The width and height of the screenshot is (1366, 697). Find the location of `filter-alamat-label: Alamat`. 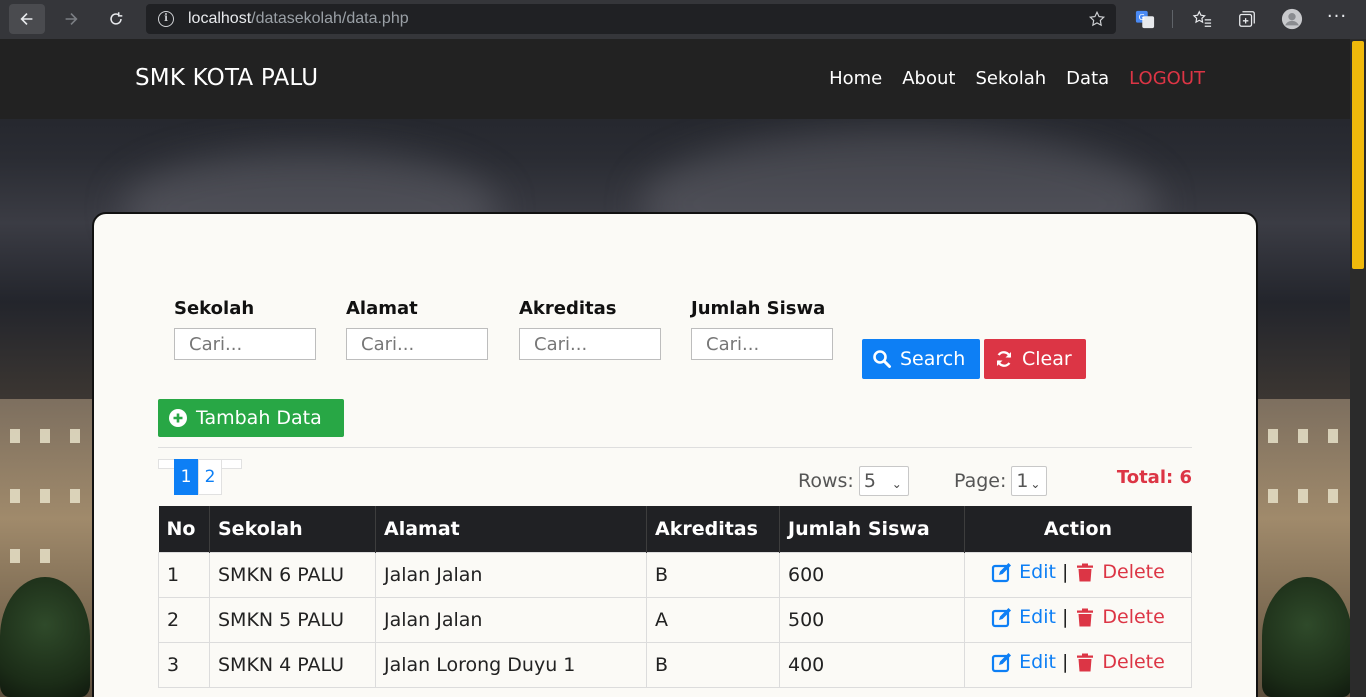

filter-alamat-label: Alamat is located at coordinates (382, 308).